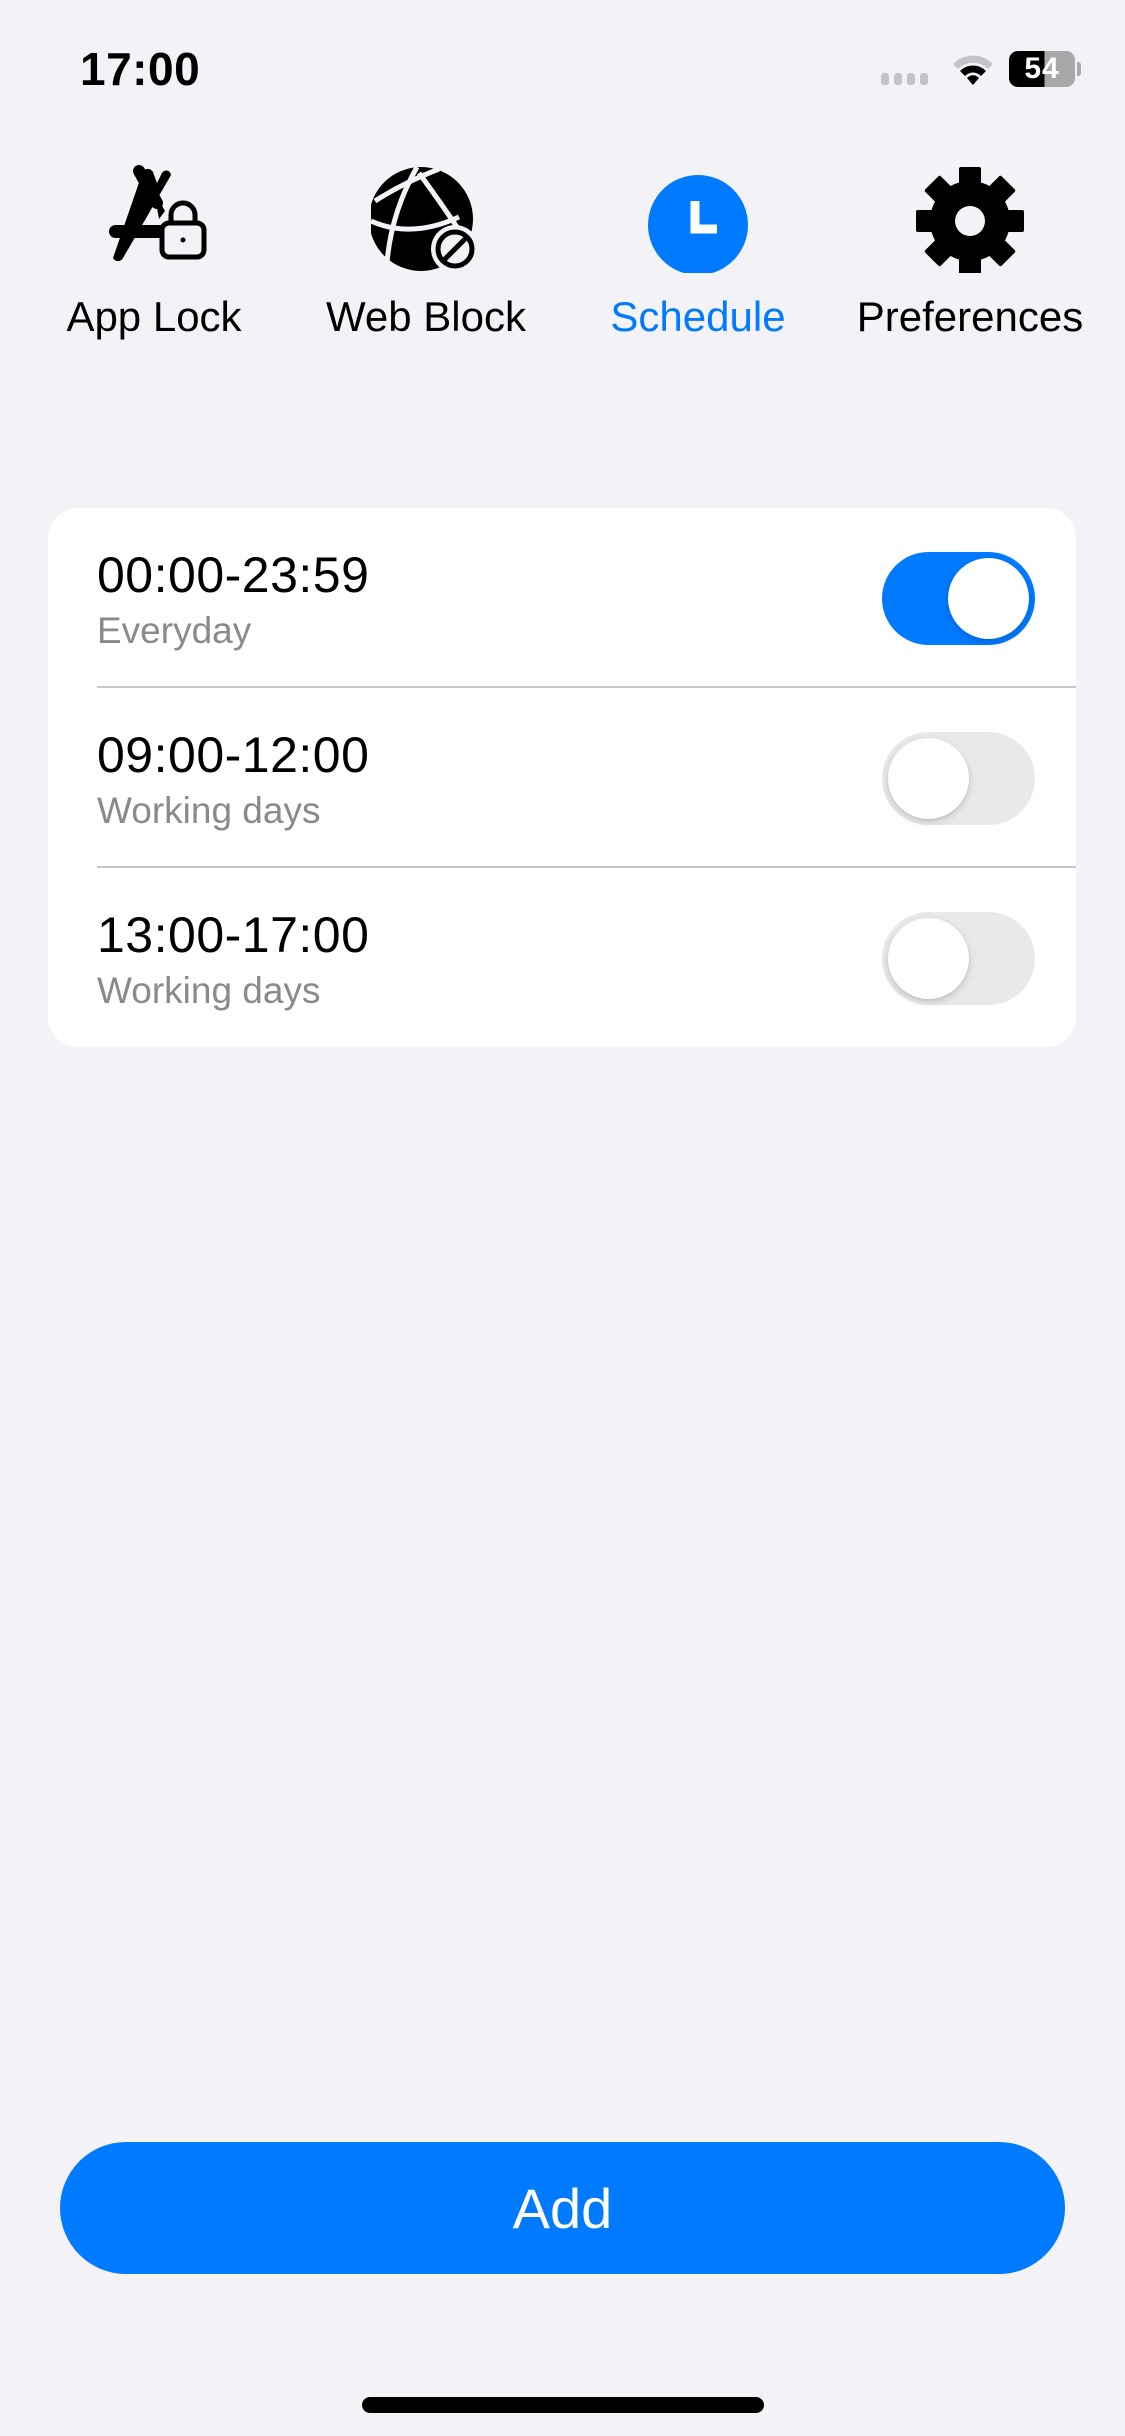  Describe the element at coordinates (562, 2208) in the screenshot. I see `add-button: Add` at that location.